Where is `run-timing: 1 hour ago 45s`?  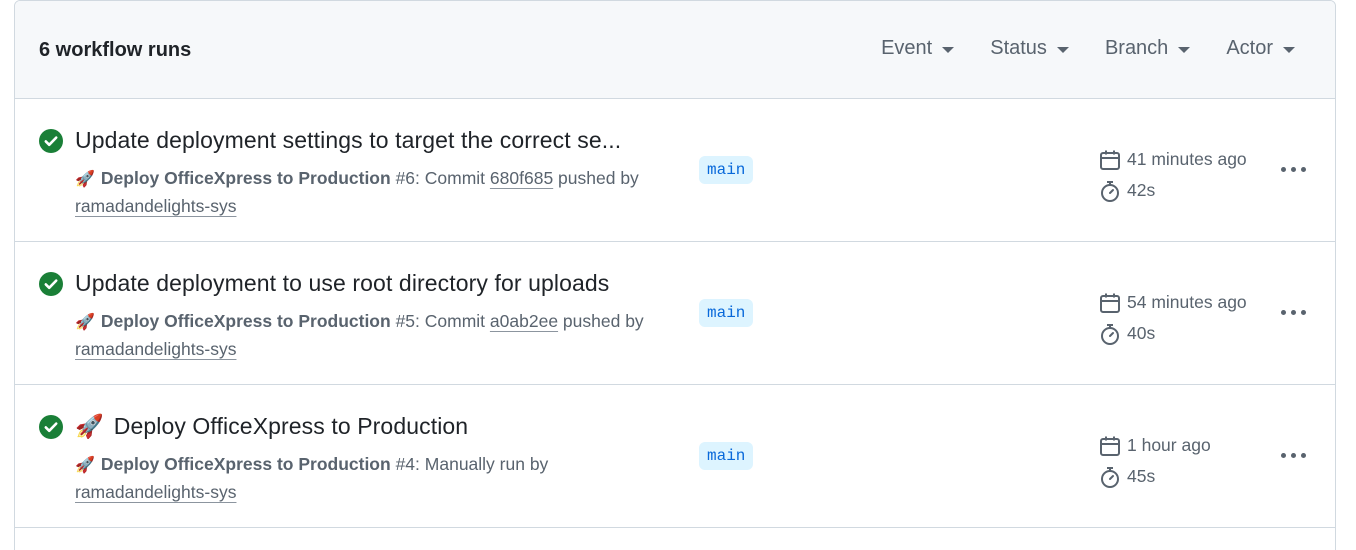 run-timing: 1 hour ago 45s is located at coordinates (1155, 461).